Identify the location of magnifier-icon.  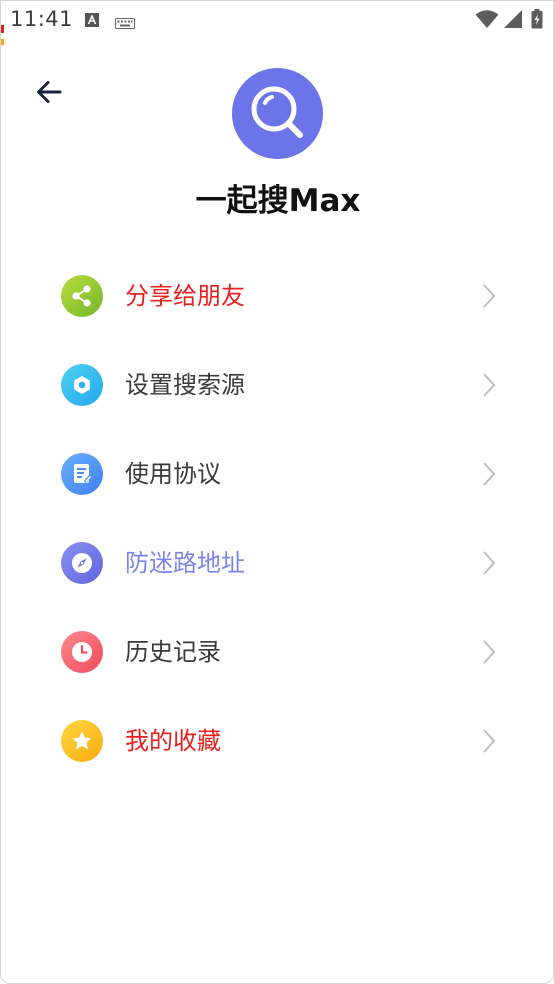
(277, 112).